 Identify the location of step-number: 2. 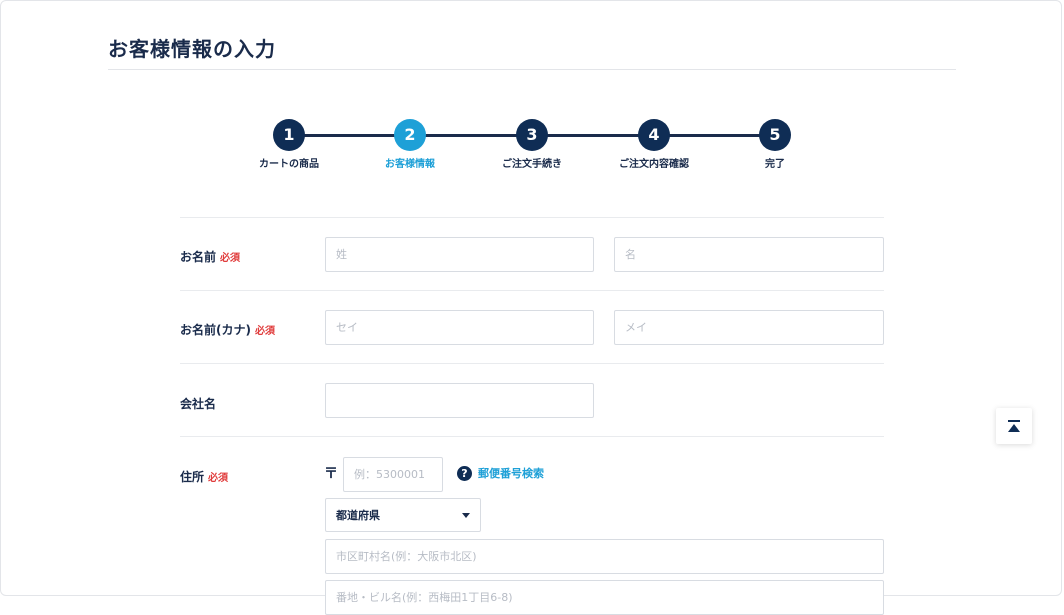
(410, 135).